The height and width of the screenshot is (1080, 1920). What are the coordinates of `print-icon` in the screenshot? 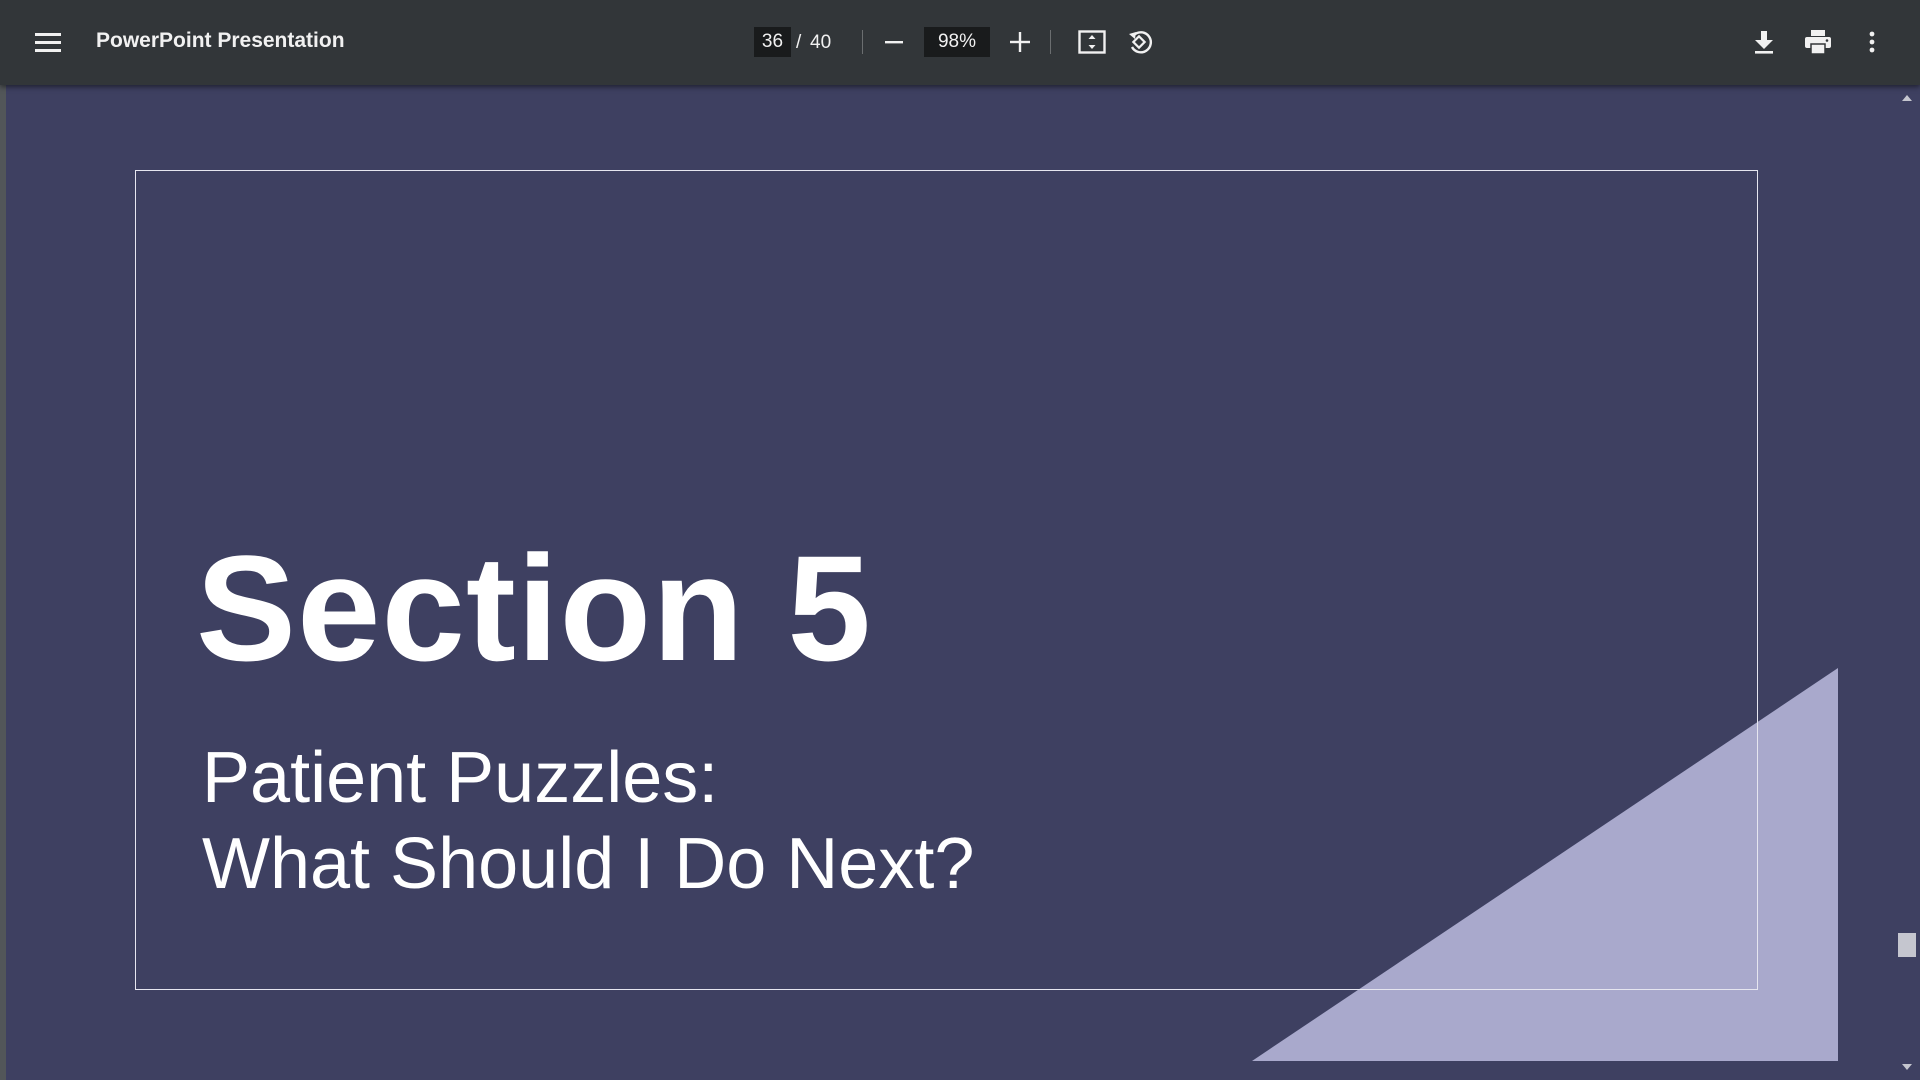 It's located at (1818, 42).